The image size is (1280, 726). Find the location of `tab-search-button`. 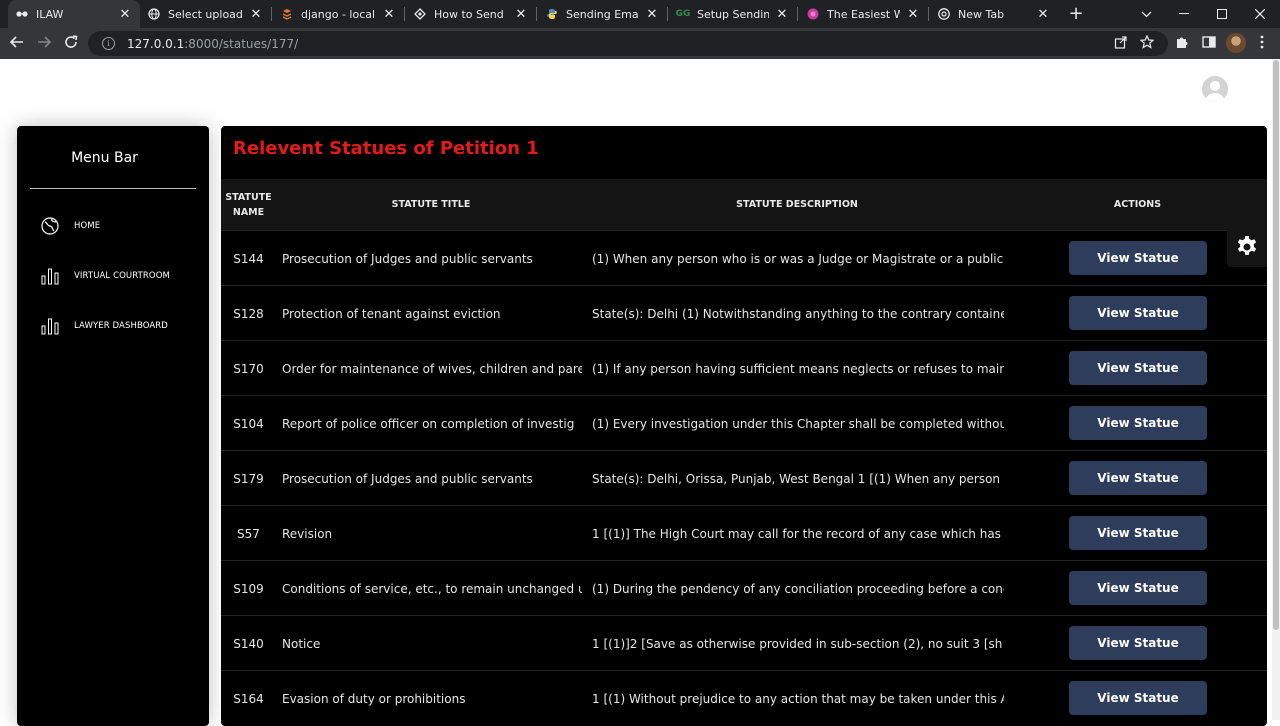

tab-search-button is located at coordinates (1146, 14).